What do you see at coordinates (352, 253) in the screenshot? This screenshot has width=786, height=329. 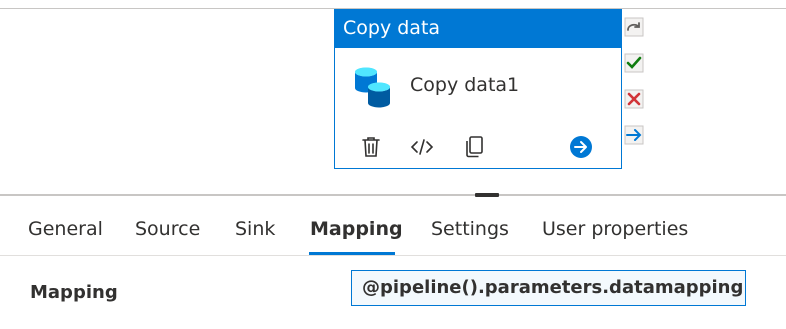 I see `active-tab-indicator` at bounding box center [352, 253].